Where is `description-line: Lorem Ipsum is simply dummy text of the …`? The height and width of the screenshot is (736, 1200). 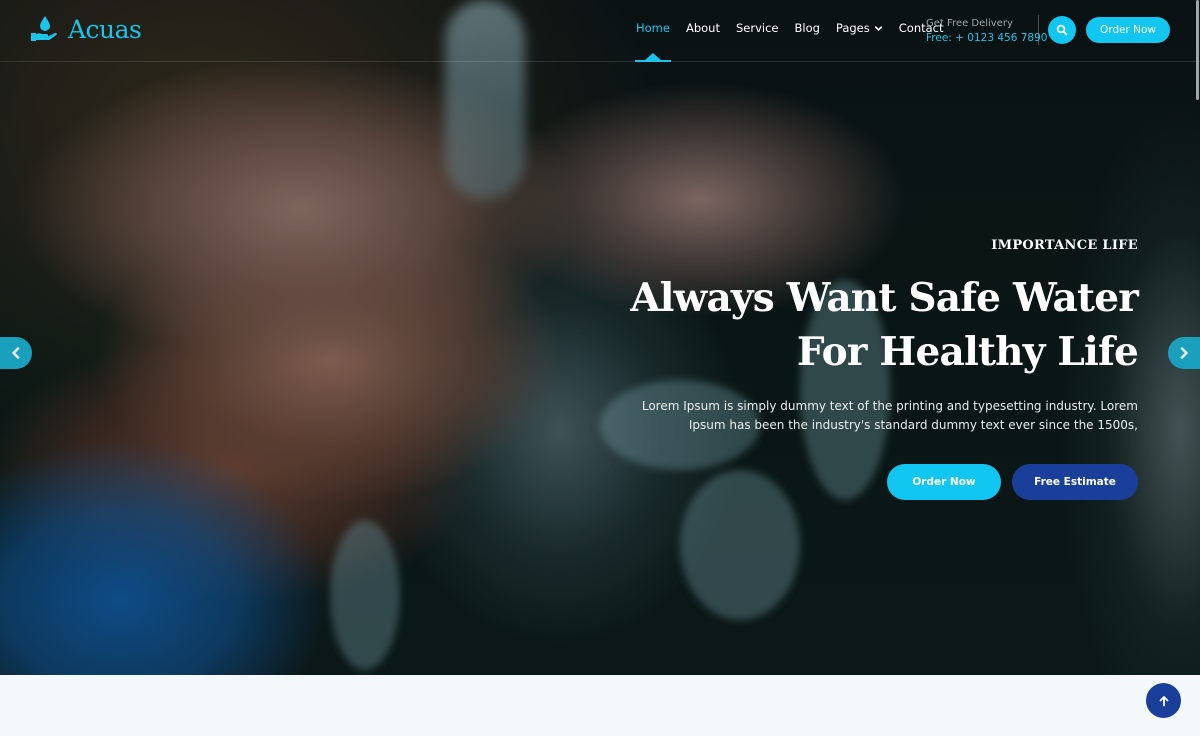
description-line: Lorem Ipsum is simply dummy text of the … is located at coordinates (889, 406).